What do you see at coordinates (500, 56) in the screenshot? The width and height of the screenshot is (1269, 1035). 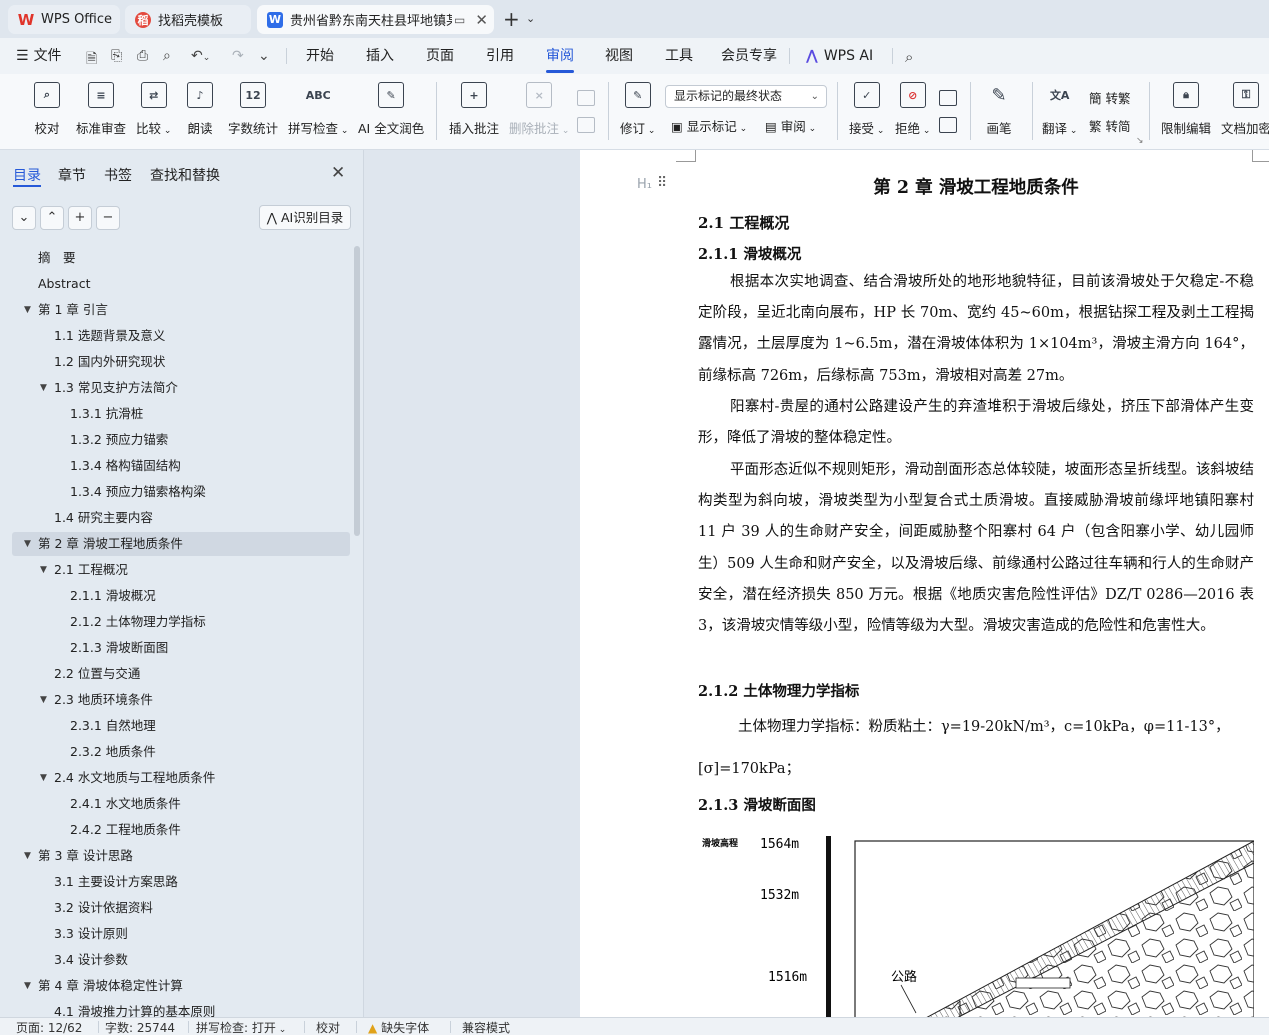 I see `menu-references: 引用` at bounding box center [500, 56].